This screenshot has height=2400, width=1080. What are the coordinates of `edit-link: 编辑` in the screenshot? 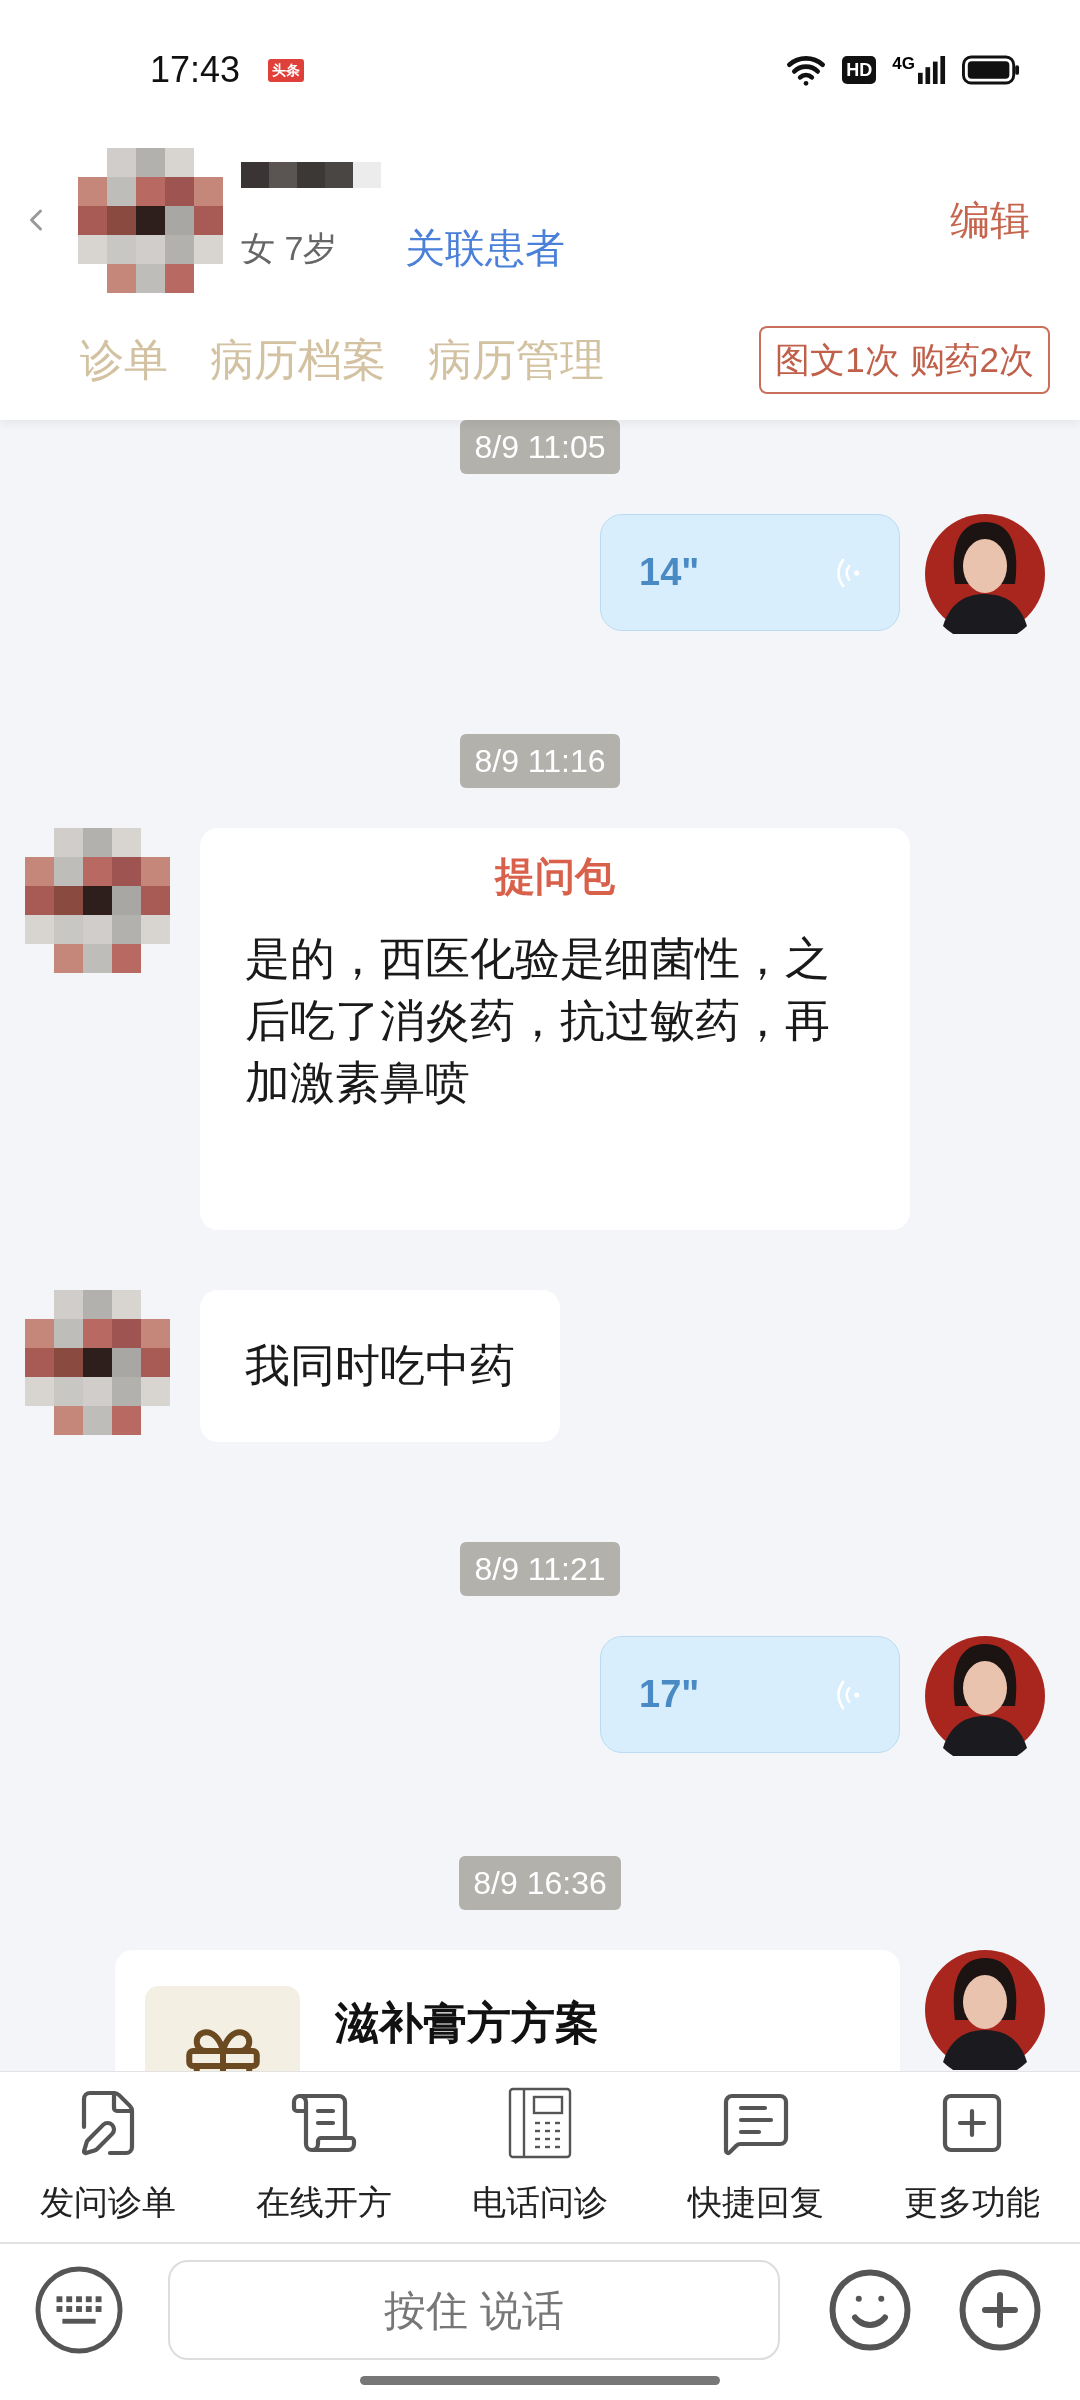 It's located at (990, 220).